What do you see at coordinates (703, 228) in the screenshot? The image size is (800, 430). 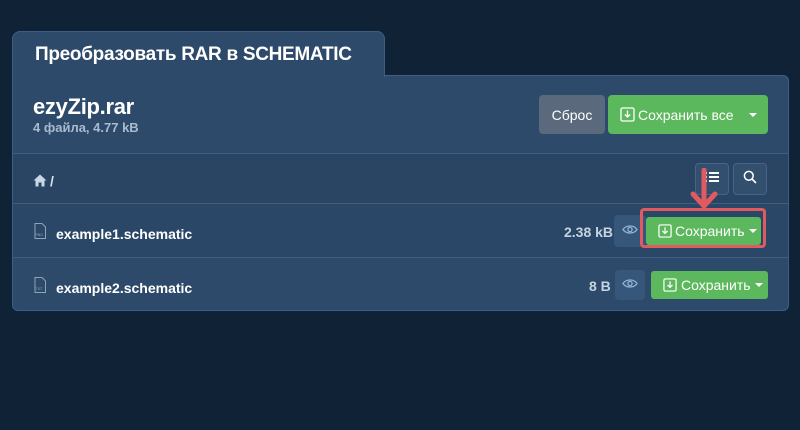 I see `highlight-box` at bounding box center [703, 228].